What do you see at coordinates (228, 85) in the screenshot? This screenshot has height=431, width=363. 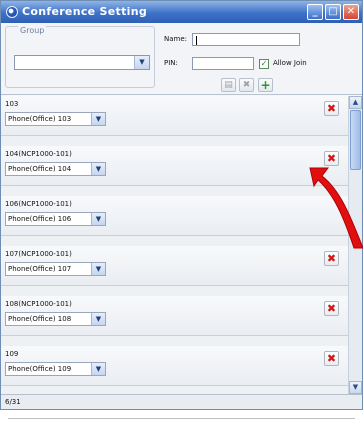 I see `save-button: ▤` at bounding box center [228, 85].